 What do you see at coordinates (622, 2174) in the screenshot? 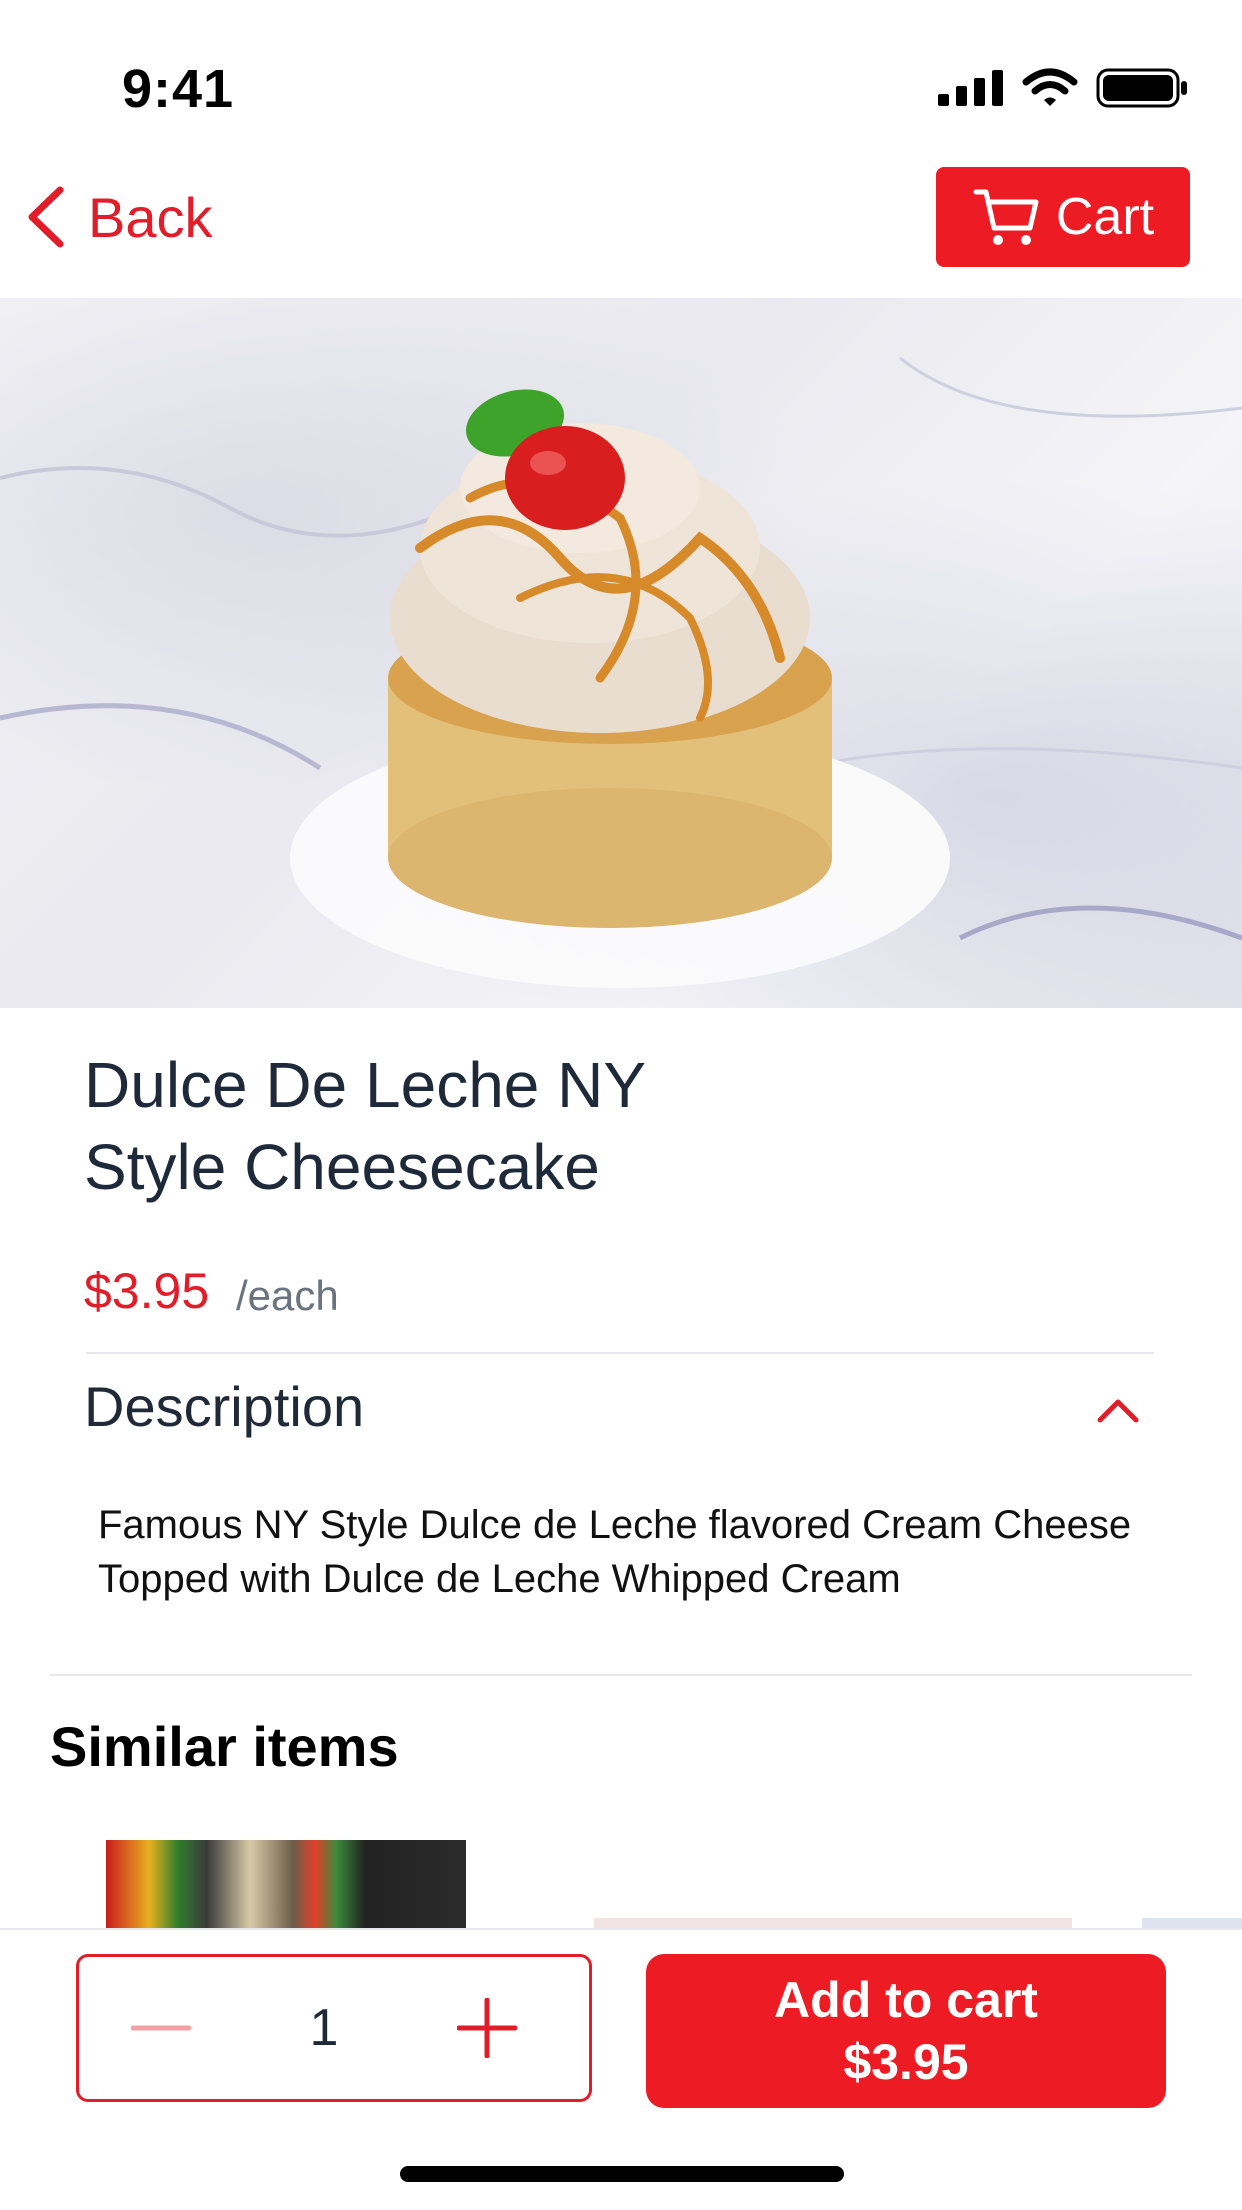
I see `home-indicator` at bounding box center [622, 2174].